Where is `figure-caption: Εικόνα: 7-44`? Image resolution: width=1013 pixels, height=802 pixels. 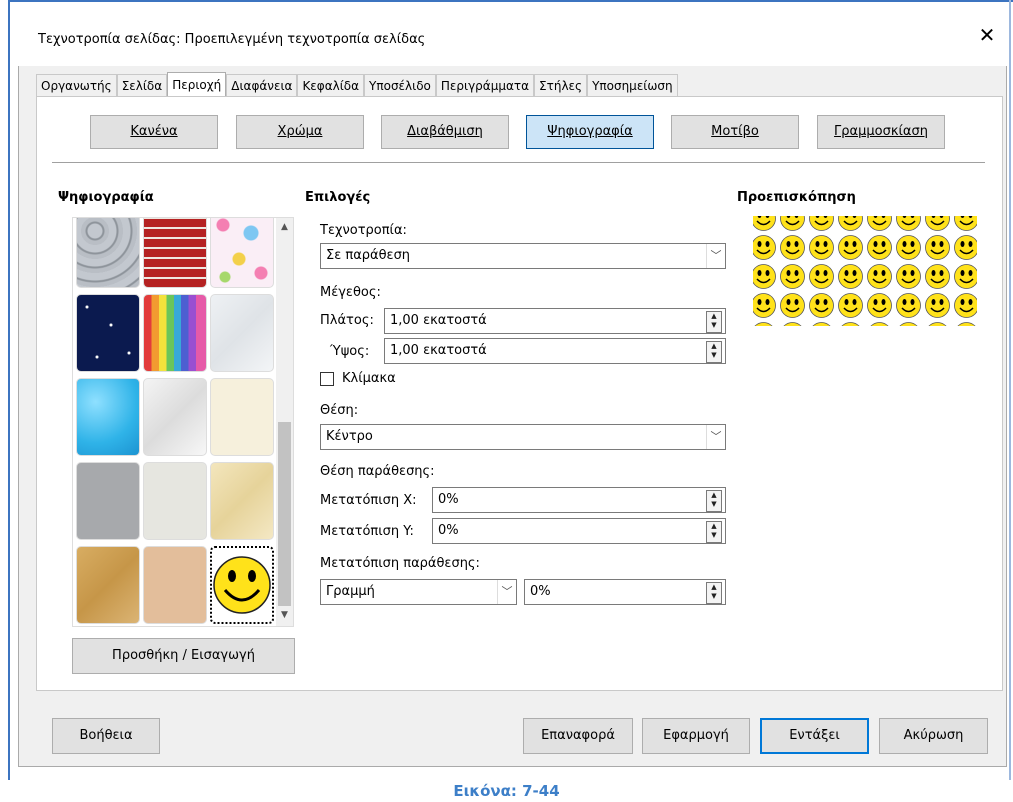
figure-caption: Εικόνα: 7-44 is located at coordinates (506, 791).